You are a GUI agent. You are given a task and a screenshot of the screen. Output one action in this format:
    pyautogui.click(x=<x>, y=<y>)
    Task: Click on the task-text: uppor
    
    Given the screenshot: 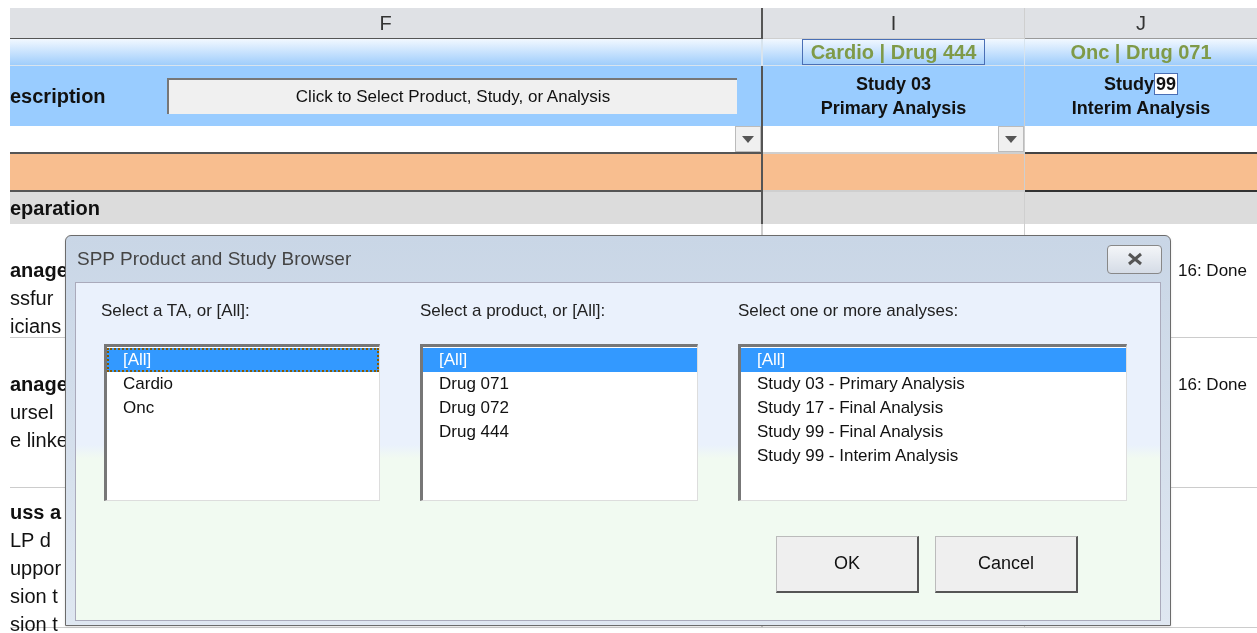 What is the action you would take?
    pyautogui.click(x=36, y=568)
    